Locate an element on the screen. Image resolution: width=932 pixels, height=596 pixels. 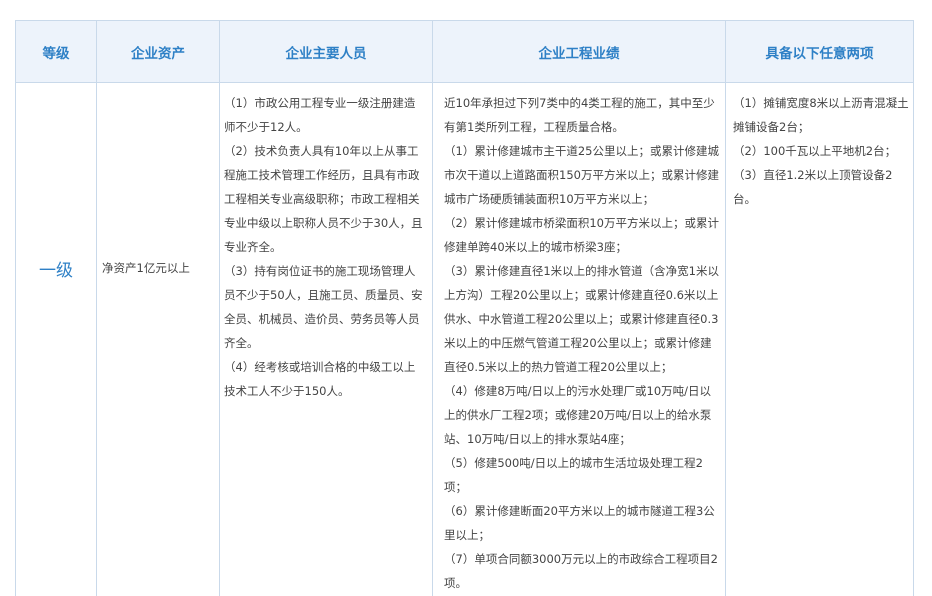
equipment-item: （2）100千瓦以上平地机2台； is located at coordinates (815, 151).